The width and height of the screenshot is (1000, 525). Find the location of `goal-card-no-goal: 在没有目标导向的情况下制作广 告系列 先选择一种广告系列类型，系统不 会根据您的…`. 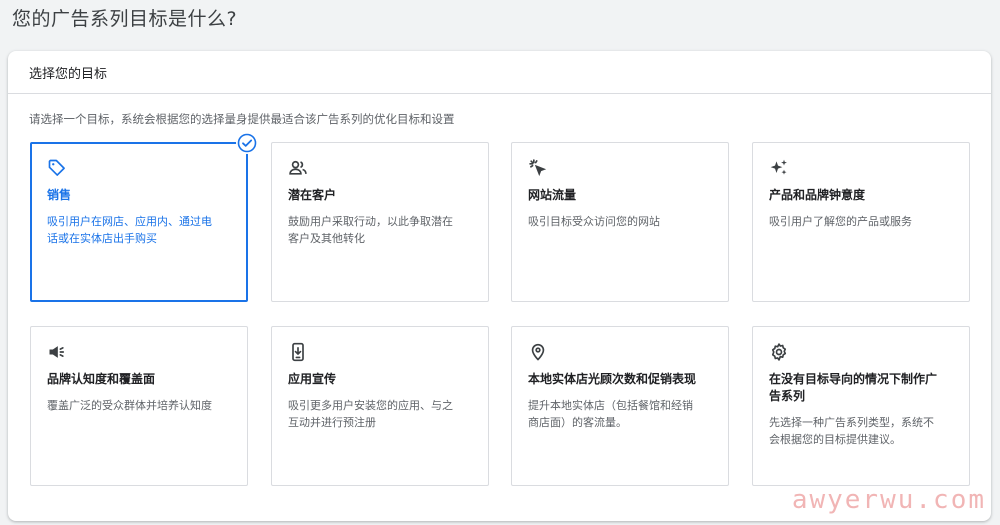

goal-card-no-goal: 在没有目标导向的情况下制作广 告系列 先选择一种广告系列类型，系统不 会根据您的… is located at coordinates (861, 406).